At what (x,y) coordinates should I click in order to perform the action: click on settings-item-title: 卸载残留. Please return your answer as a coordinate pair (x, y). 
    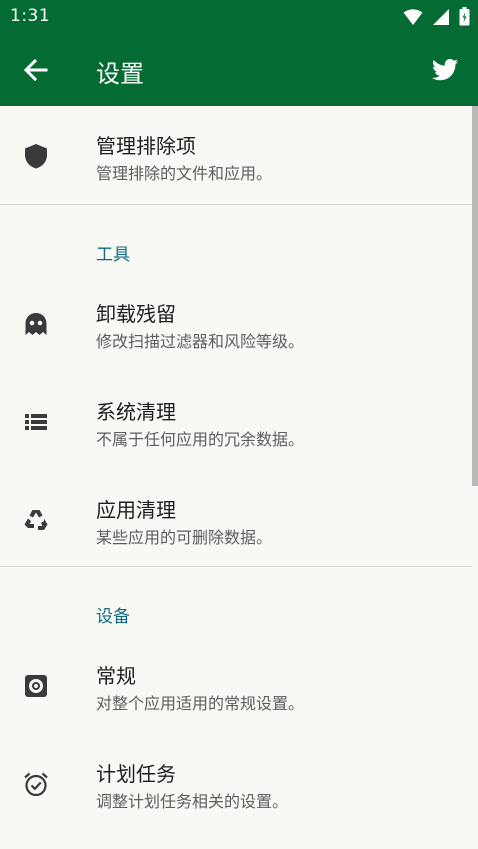
    Looking at the image, I should click on (136, 314).